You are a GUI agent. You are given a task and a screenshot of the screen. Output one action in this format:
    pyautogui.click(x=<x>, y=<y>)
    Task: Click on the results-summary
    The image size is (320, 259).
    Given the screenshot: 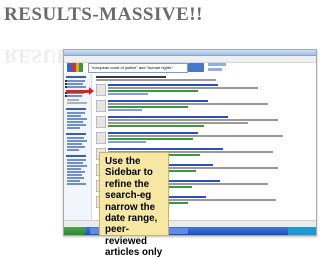 What is the action you would take?
    pyautogui.click(x=156, y=80)
    